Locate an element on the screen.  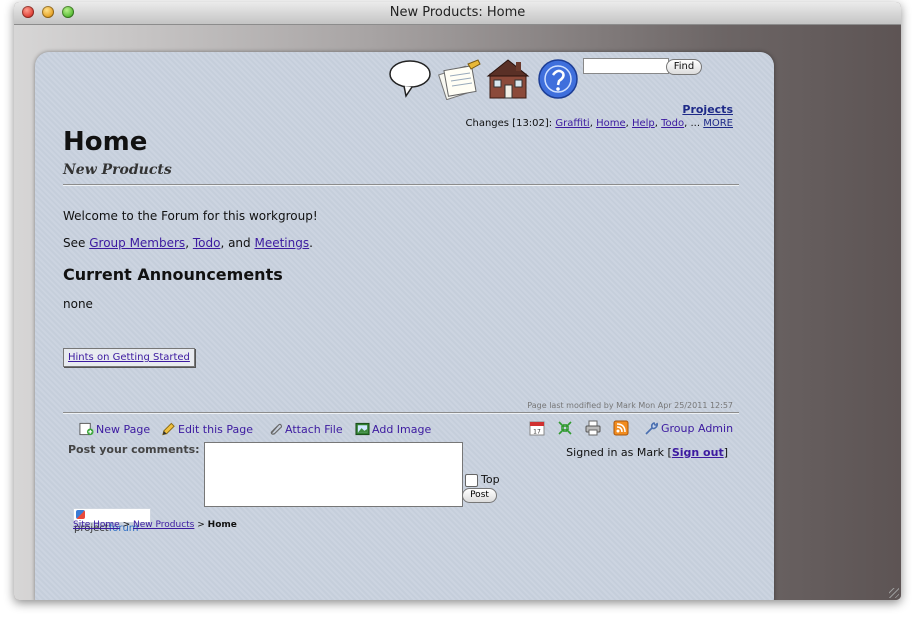
svg-text: 17 is located at coordinates (537, 432).